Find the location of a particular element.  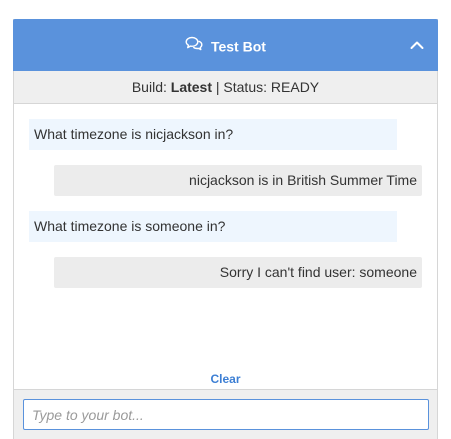

status-value: READY is located at coordinates (295, 87).